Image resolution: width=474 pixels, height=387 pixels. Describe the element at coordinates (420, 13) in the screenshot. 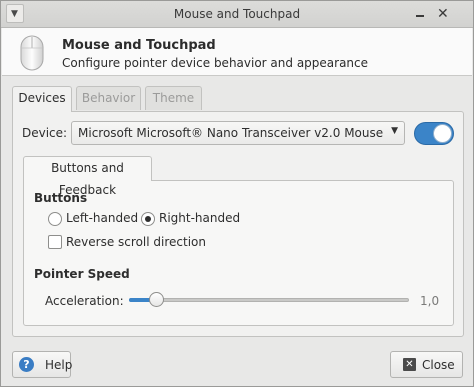

I see `minimize-button` at that location.